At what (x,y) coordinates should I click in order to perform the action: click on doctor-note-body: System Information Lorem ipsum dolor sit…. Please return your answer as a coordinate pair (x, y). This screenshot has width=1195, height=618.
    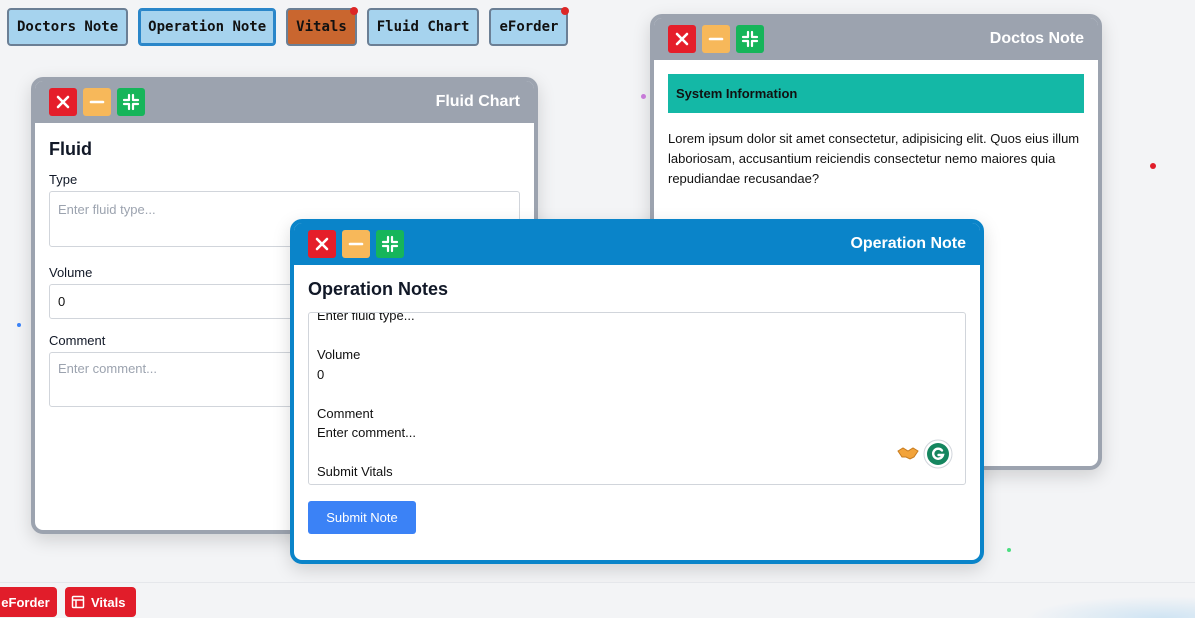
    Looking at the image, I should click on (876, 131).